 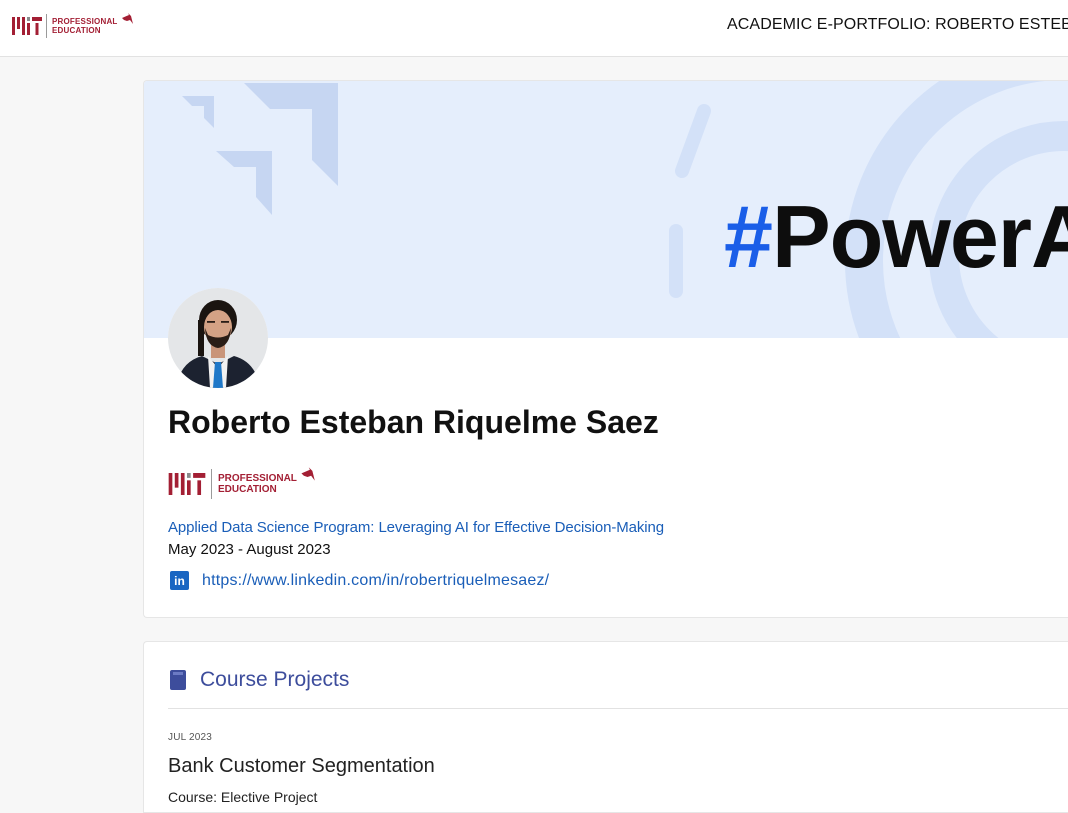 What do you see at coordinates (257, 478) in the screenshot?
I see `institution-text-line1: PROFESSIONAL` at bounding box center [257, 478].